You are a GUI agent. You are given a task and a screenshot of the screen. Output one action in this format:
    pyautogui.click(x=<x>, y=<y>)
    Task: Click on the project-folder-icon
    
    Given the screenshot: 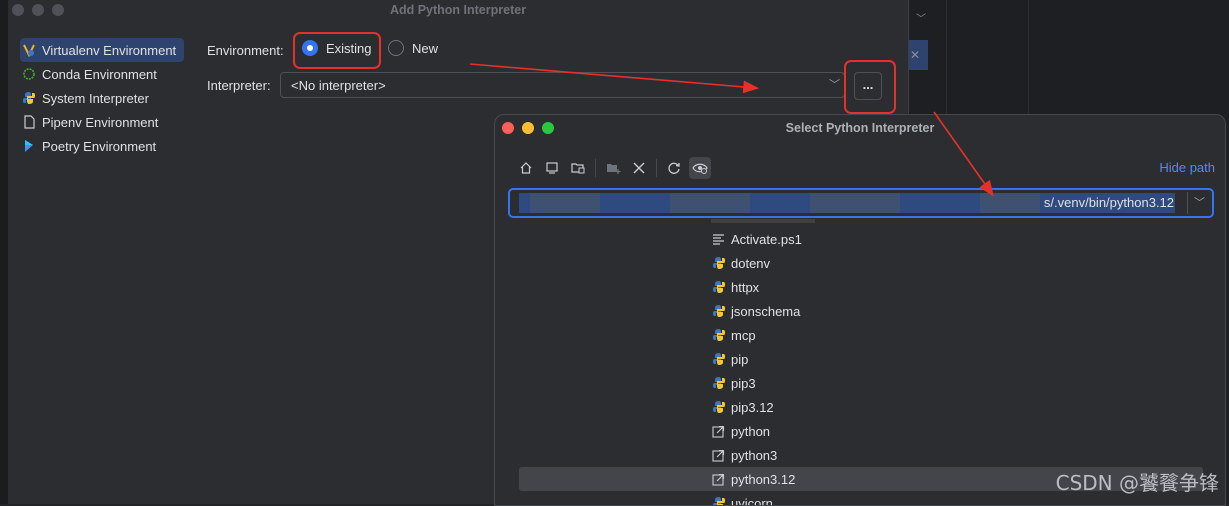 What is the action you would take?
    pyautogui.click(x=578, y=168)
    